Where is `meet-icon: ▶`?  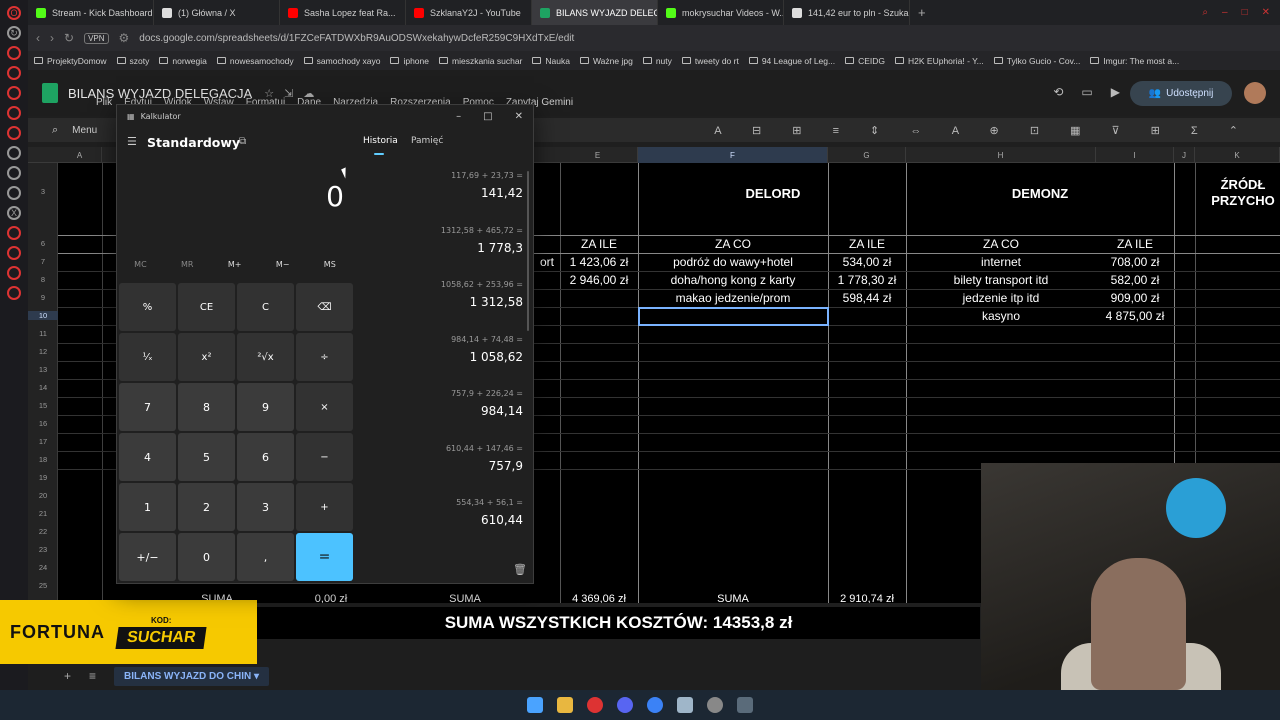 meet-icon: ▶ is located at coordinates (1115, 92).